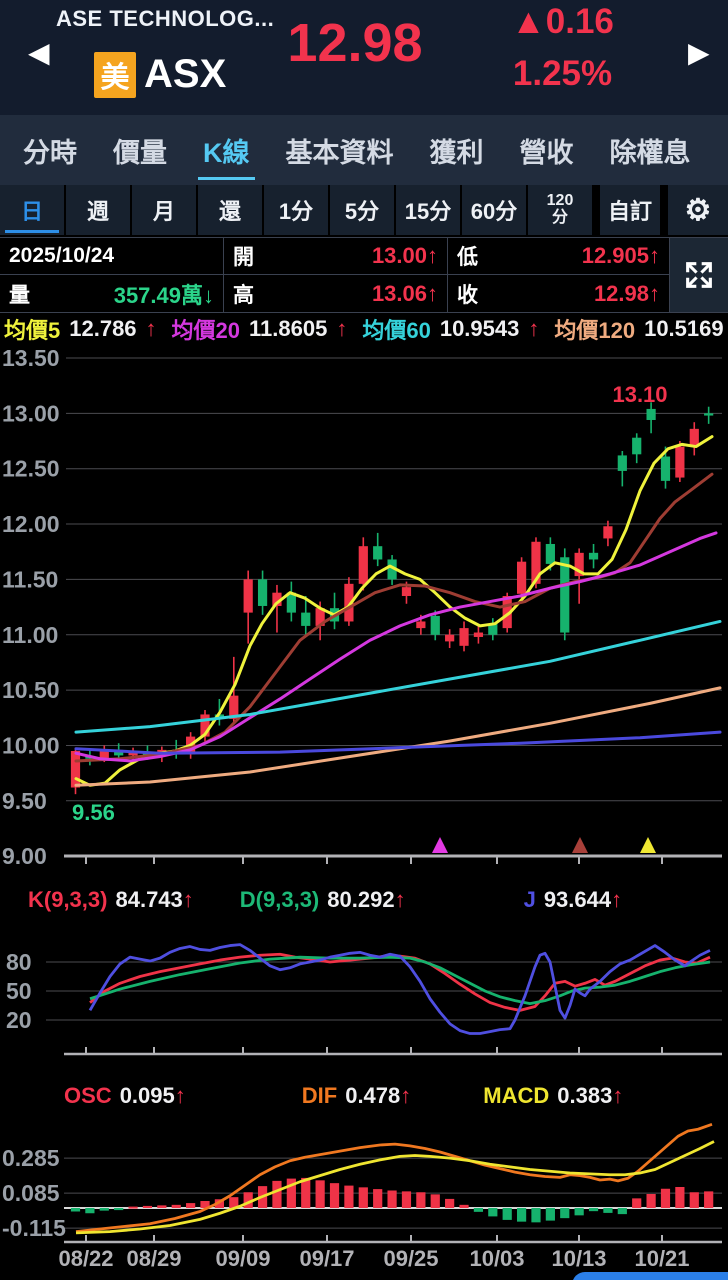  I want to click on svg-text: 9.00, so click(24, 856).